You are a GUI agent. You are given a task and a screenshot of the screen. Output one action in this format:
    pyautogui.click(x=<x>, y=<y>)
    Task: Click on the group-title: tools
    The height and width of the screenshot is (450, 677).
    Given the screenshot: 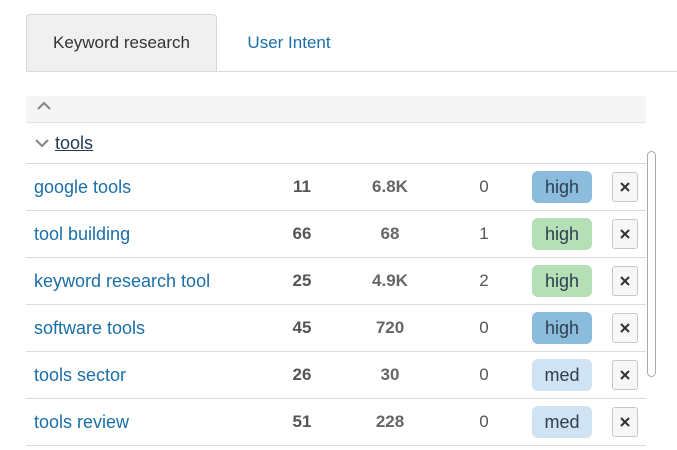 What is the action you would take?
    pyautogui.click(x=74, y=143)
    